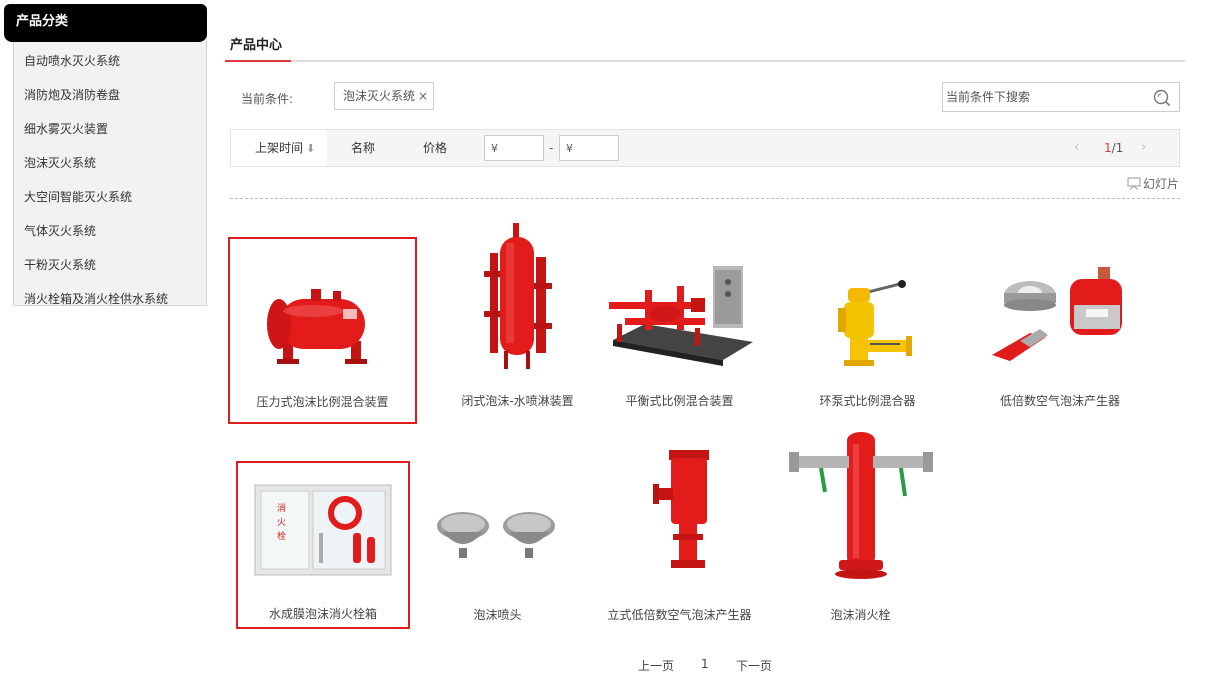  Describe the element at coordinates (551, 148) in the screenshot. I see `price-range-dash: -` at that location.